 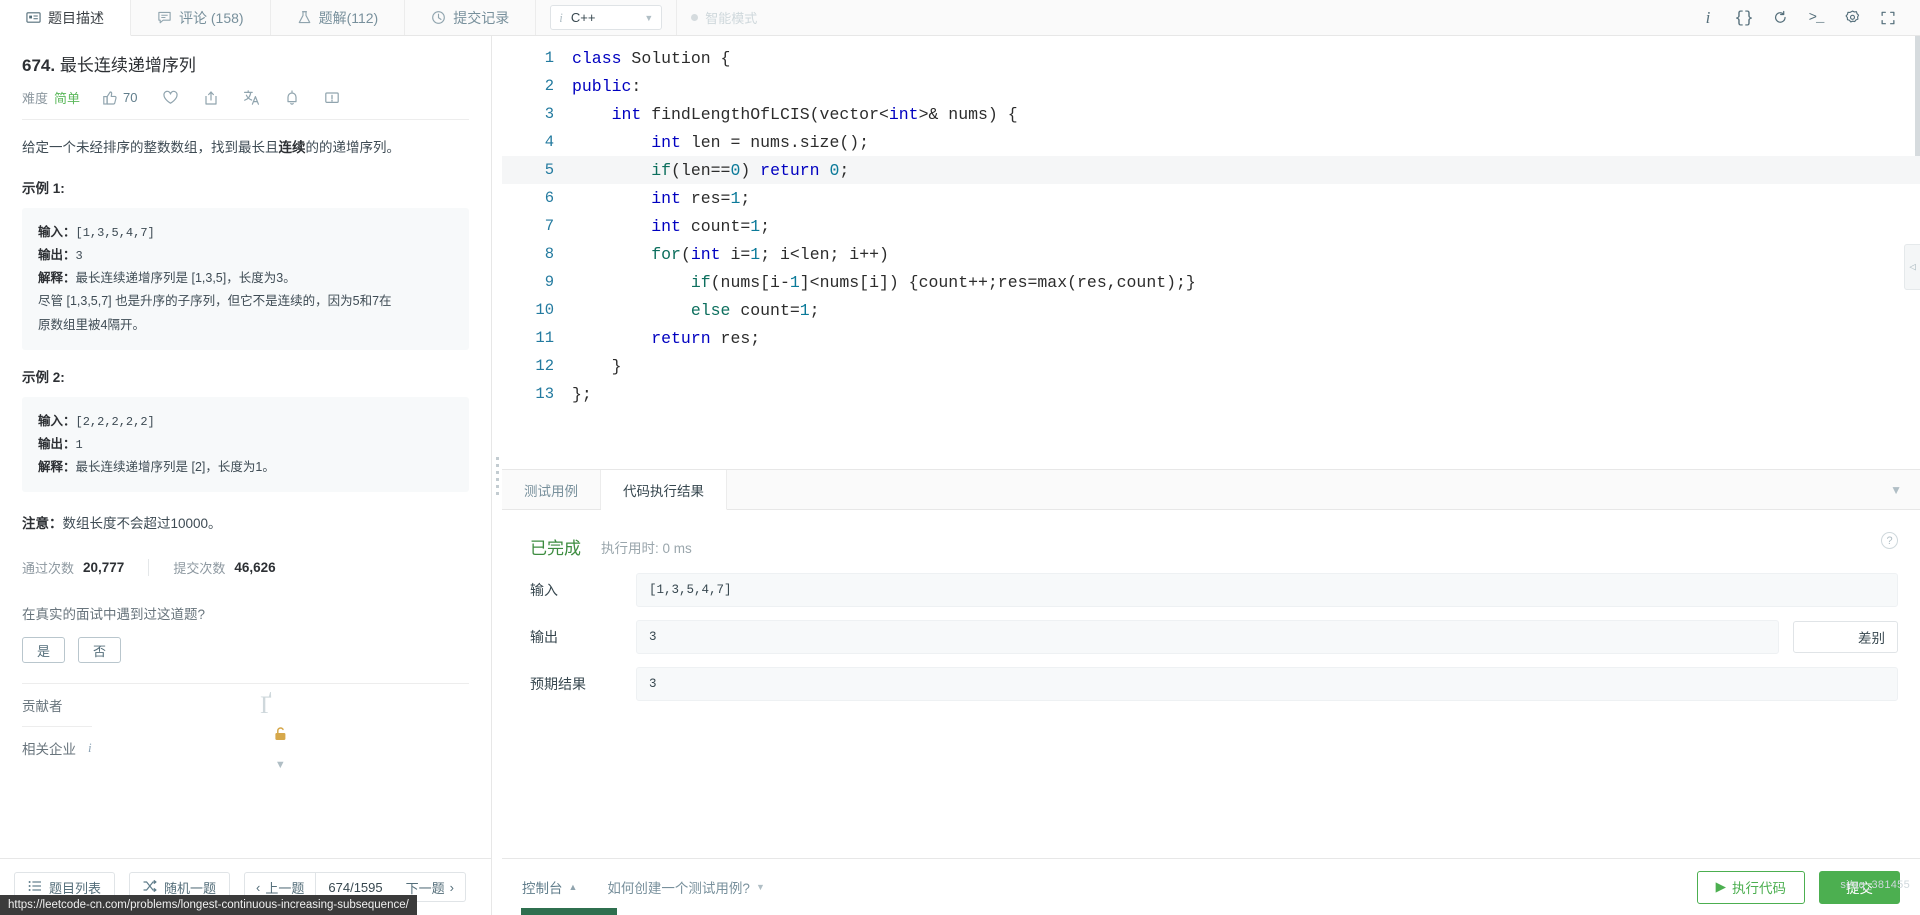 What do you see at coordinates (606, 17) in the screenshot?
I see `language-select: i C++ ▼` at bounding box center [606, 17].